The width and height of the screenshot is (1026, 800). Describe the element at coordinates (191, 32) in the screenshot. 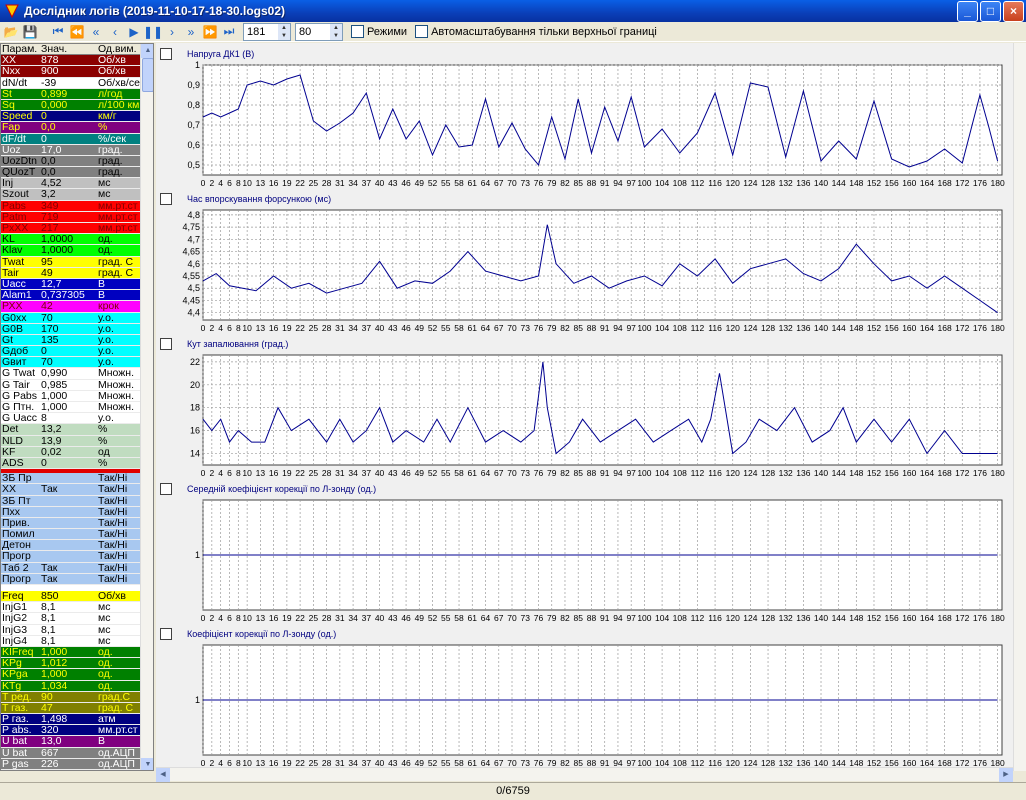

I see `fast-forward-icon: »` at that location.